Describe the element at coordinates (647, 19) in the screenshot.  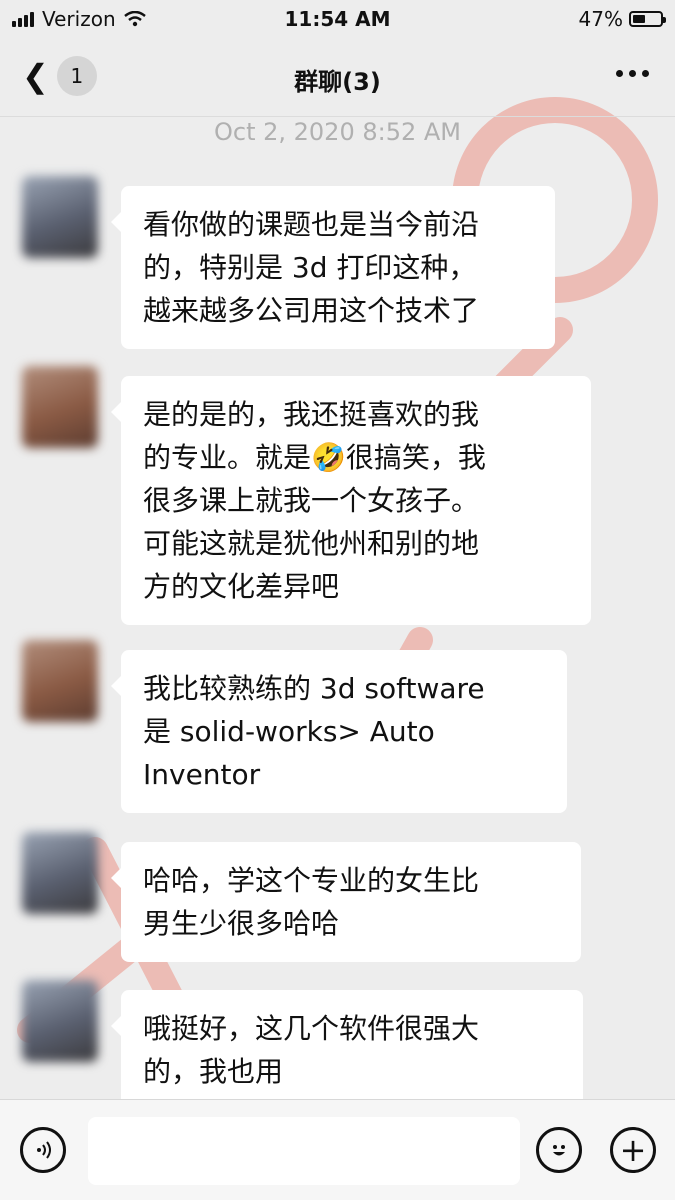
I see `battery-icon` at that location.